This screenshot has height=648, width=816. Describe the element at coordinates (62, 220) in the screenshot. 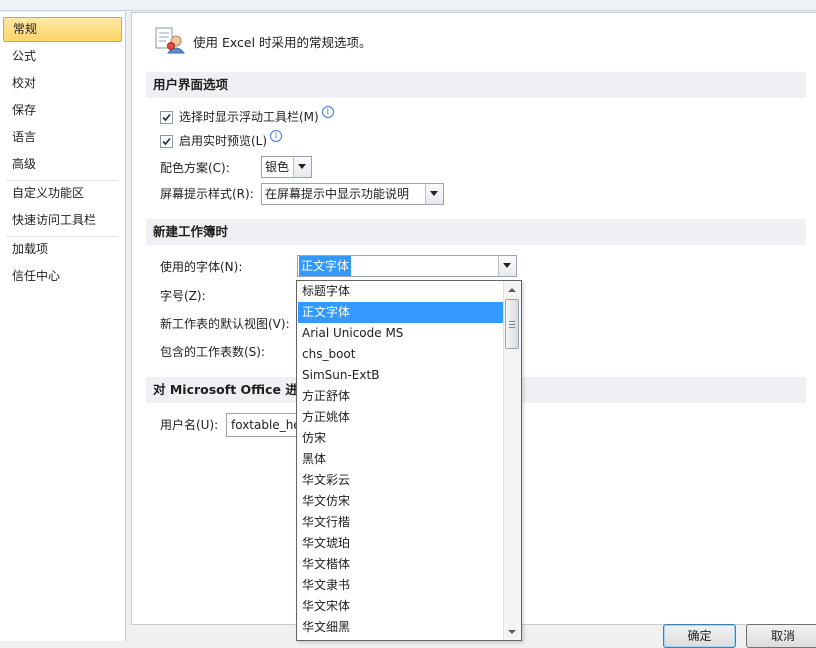

I see `nav-item-quick-access-toolbar: 快速访问工具栏` at that location.